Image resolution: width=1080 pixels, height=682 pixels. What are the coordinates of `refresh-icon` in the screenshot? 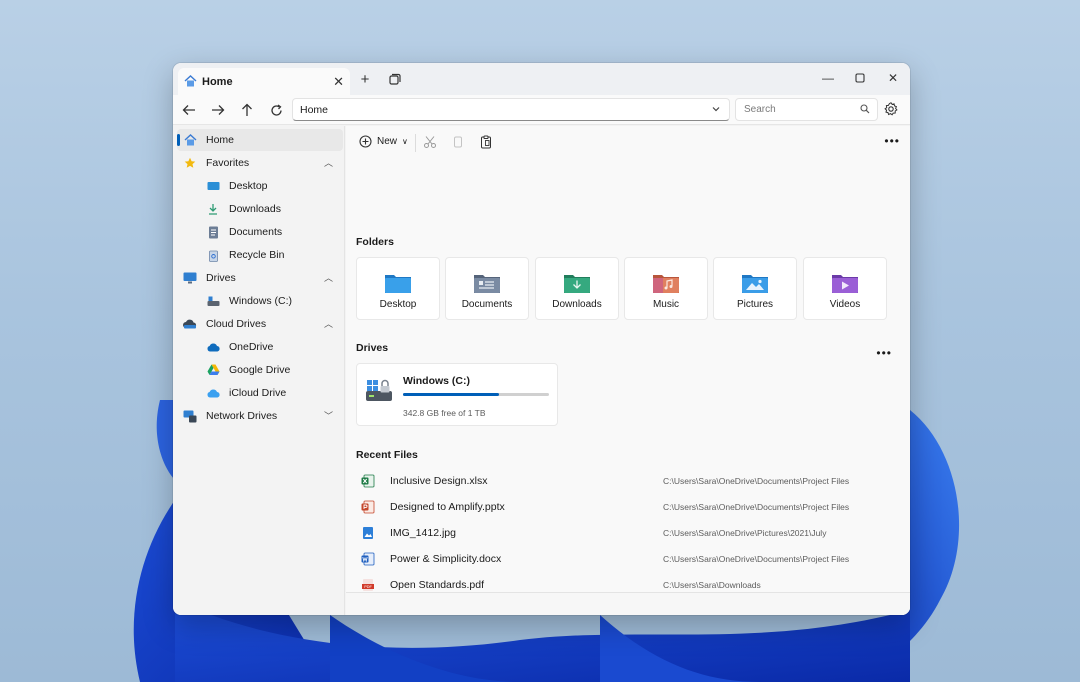 It's located at (276, 109).